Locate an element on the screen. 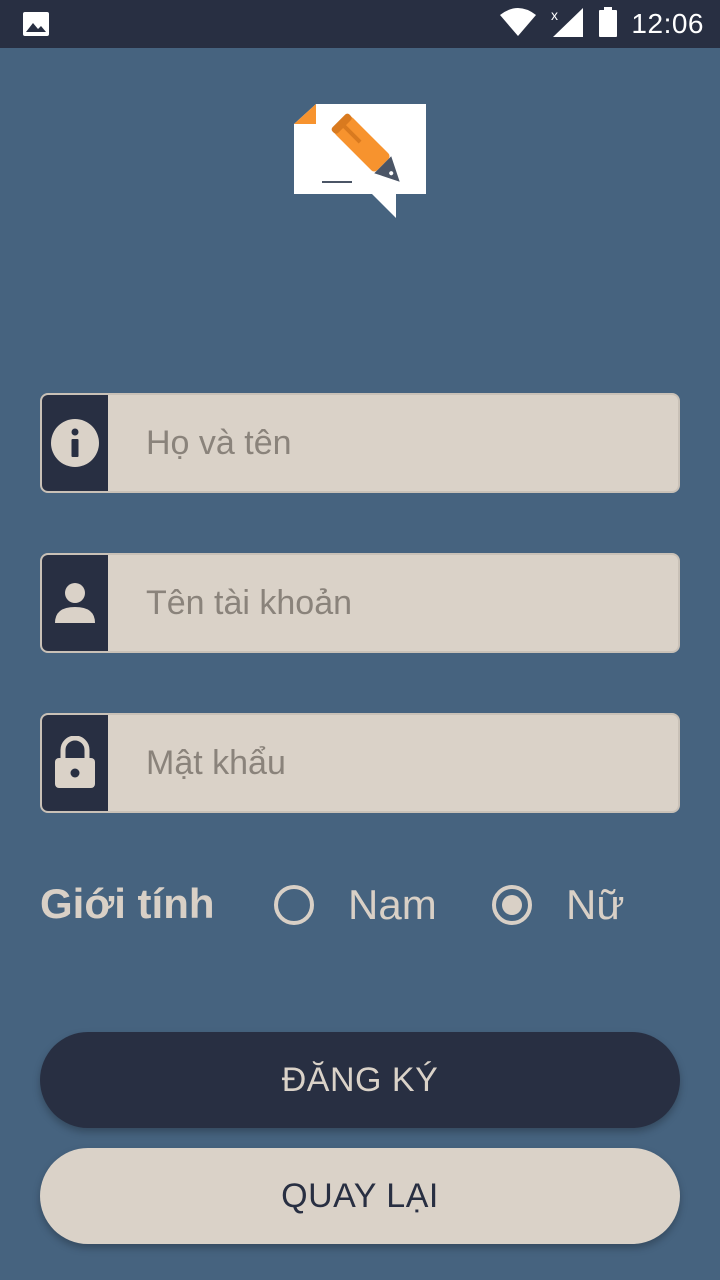 The image size is (720, 1280). full-name-field is located at coordinates (360, 443).